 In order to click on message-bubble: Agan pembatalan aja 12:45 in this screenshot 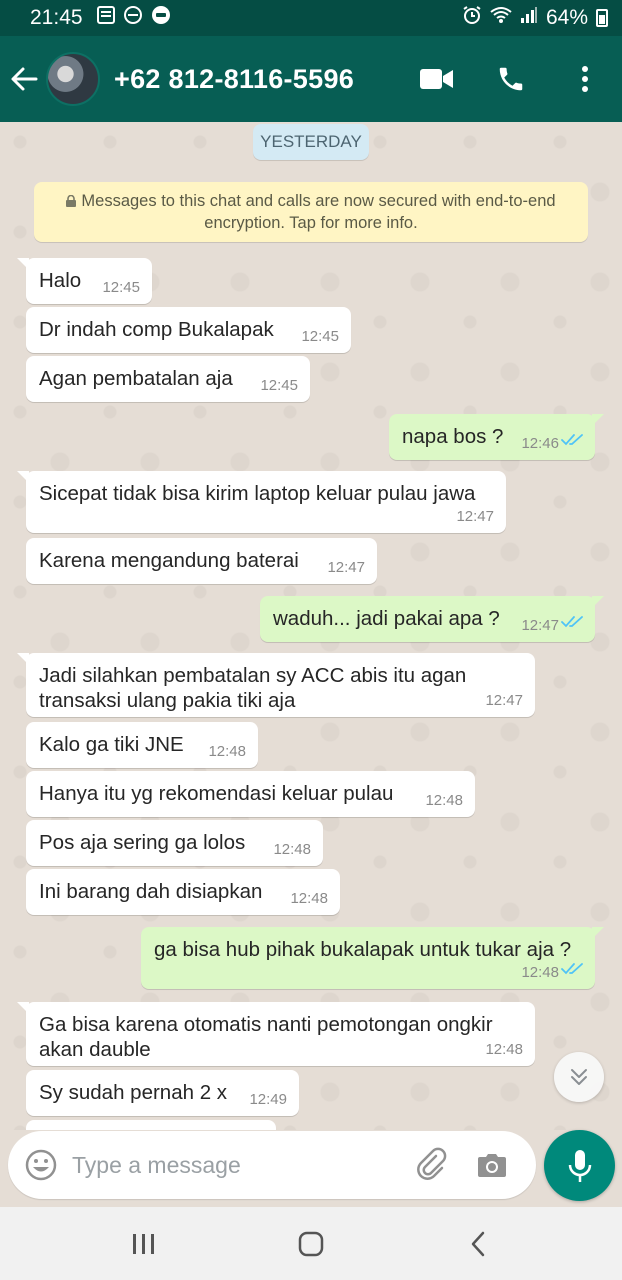, I will do `click(168, 379)`.